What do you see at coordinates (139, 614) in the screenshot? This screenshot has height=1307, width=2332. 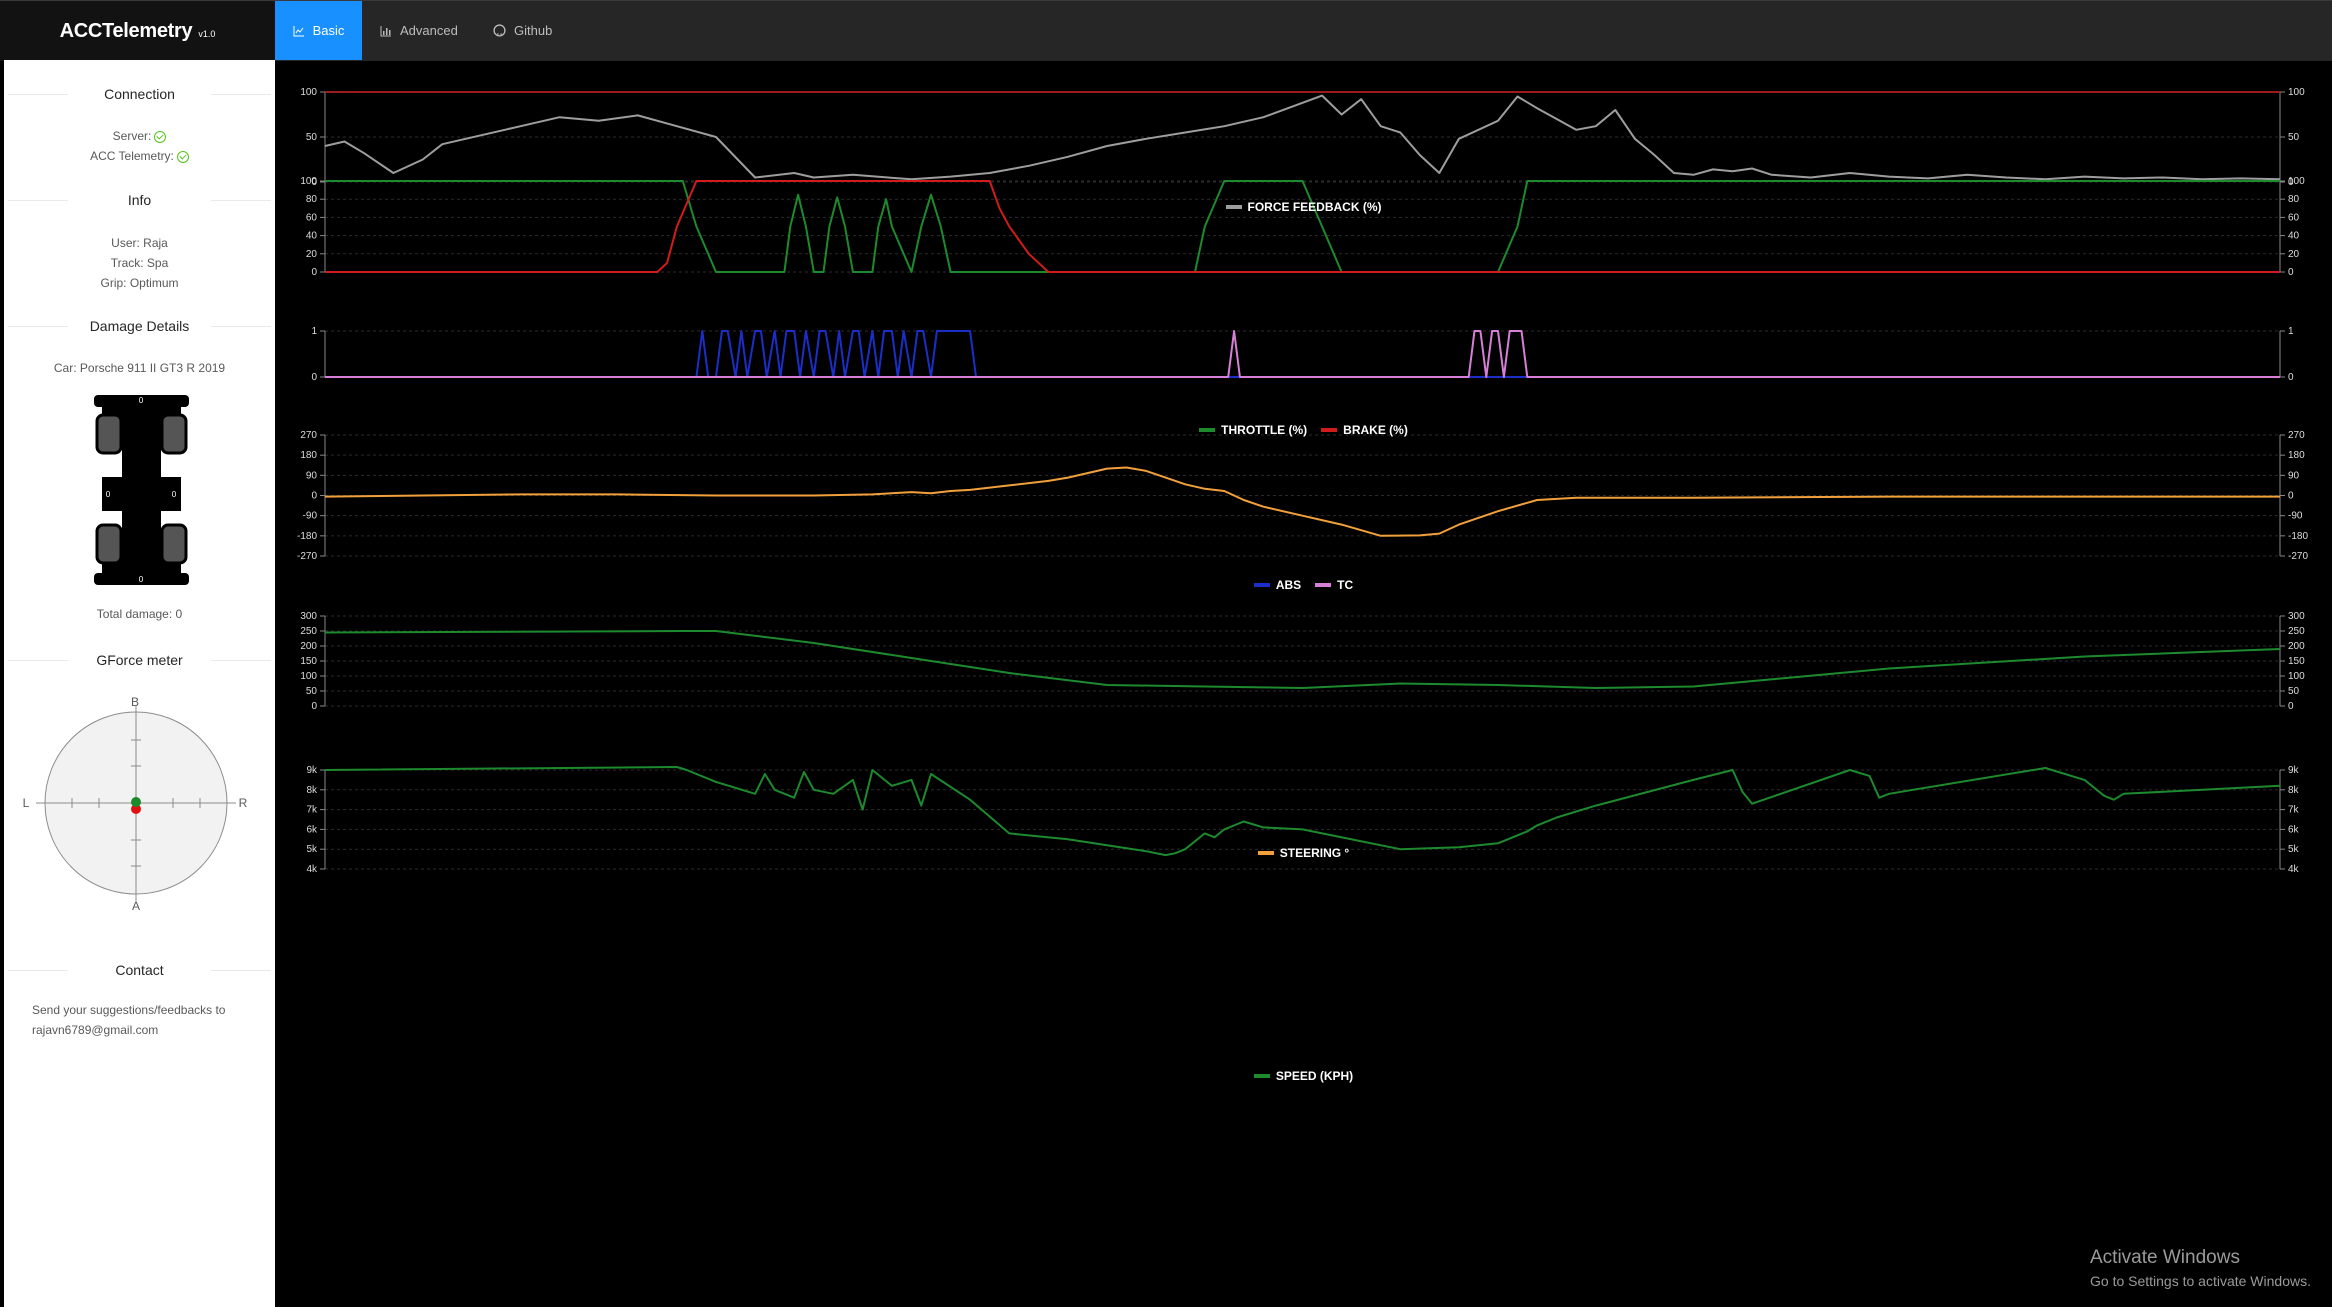 I see `total-damage: Total damage: 0` at bounding box center [139, 614].